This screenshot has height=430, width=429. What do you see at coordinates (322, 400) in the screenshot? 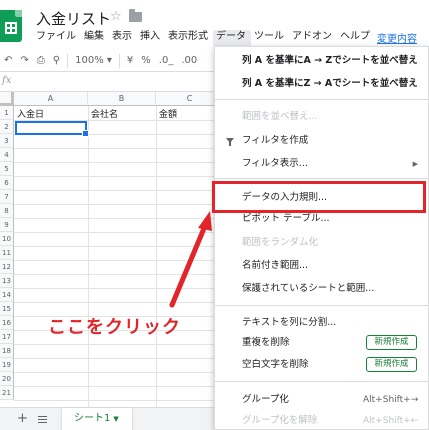
I see `menu-item-group: グループ化 Alt+Shift+→` at bounding box center [322, 400].